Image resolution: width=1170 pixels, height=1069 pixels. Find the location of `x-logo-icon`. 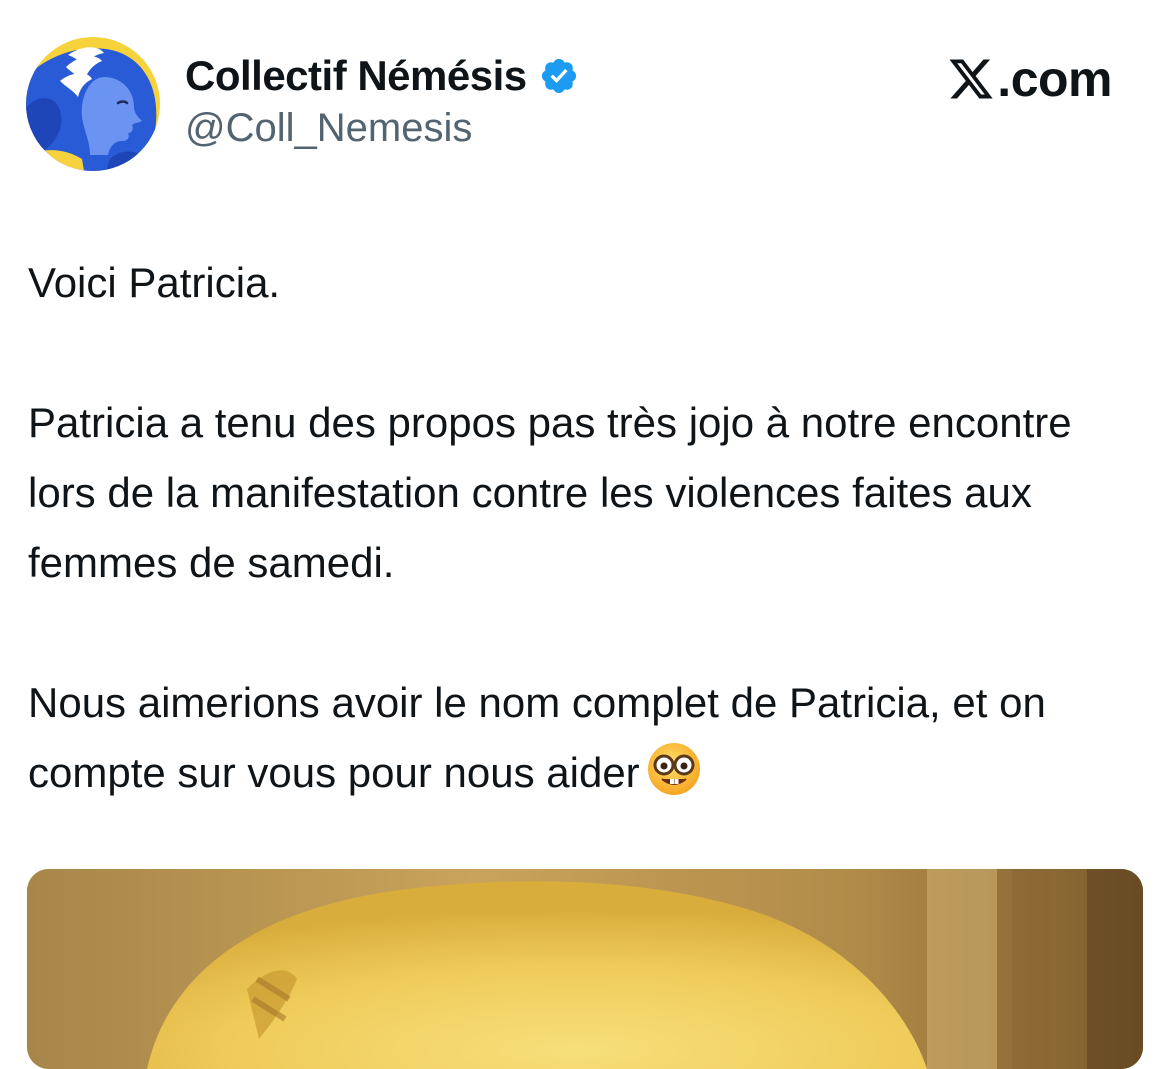

x-logo-icon is located at coordinates (971, 79).